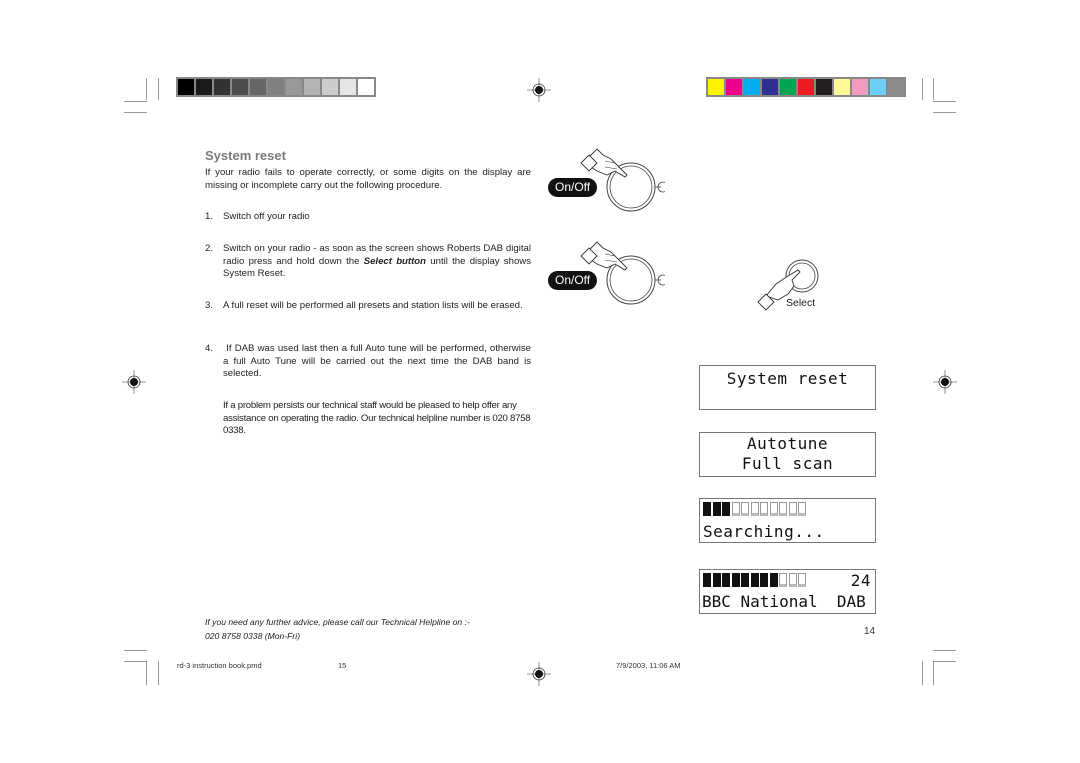  I want to click on lcd-line-1: System reset, so click(787, 378).